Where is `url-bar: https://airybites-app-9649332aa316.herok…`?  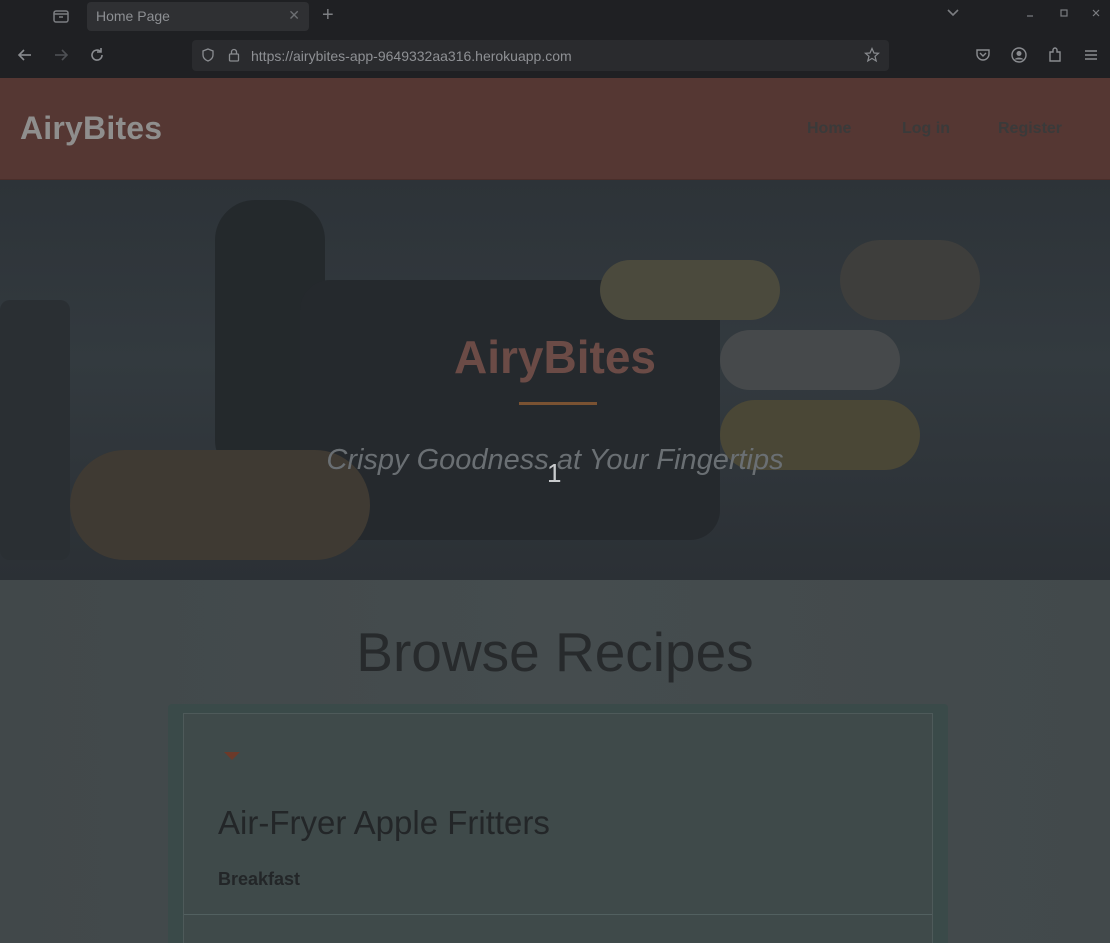
url-bar: https://airybites-app-9649332aa316.herok… is located at coordinates (540, 55).